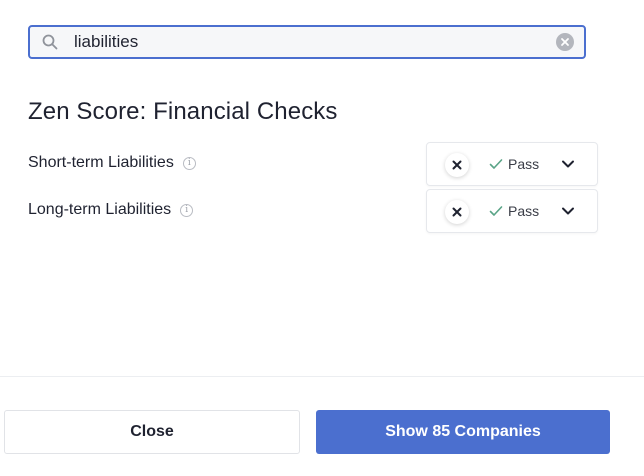  I want to click on check-row-short-term-liabilities: Short-term Liabilities i Pass, so click(313, 164).